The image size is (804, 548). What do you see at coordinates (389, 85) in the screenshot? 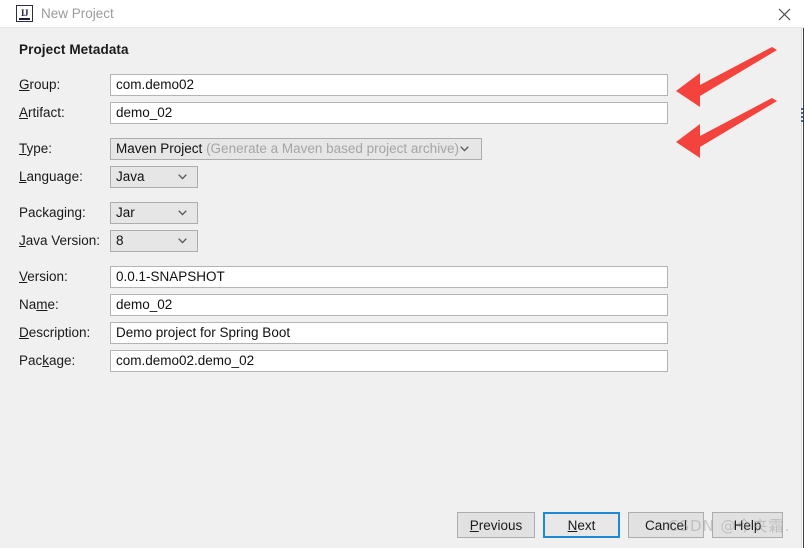
I see `group-field: com.demo02` at bounding box center [389, 85].